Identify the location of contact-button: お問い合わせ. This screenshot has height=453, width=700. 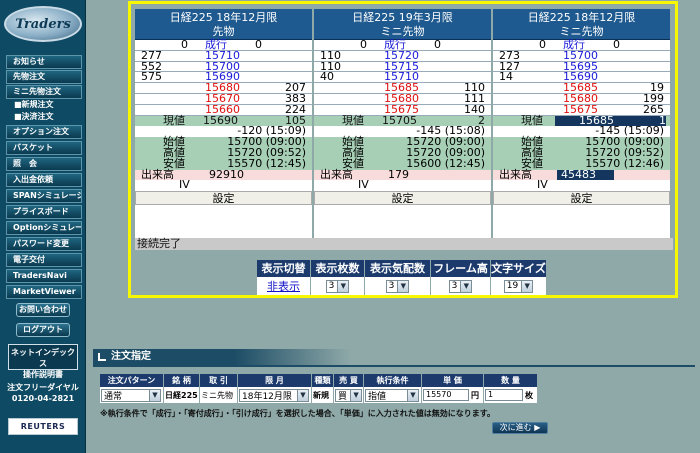
(43, 310).